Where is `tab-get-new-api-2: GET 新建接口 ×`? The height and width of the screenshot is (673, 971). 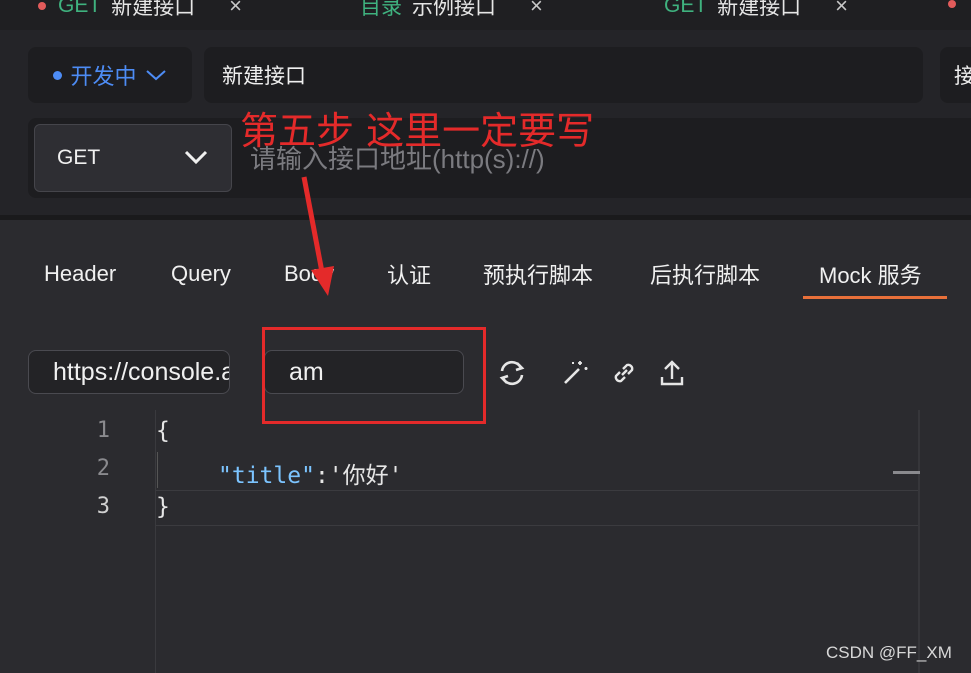
tab-get-new-api-2: GET 新建接口 × is located at coordinates (756, 10).